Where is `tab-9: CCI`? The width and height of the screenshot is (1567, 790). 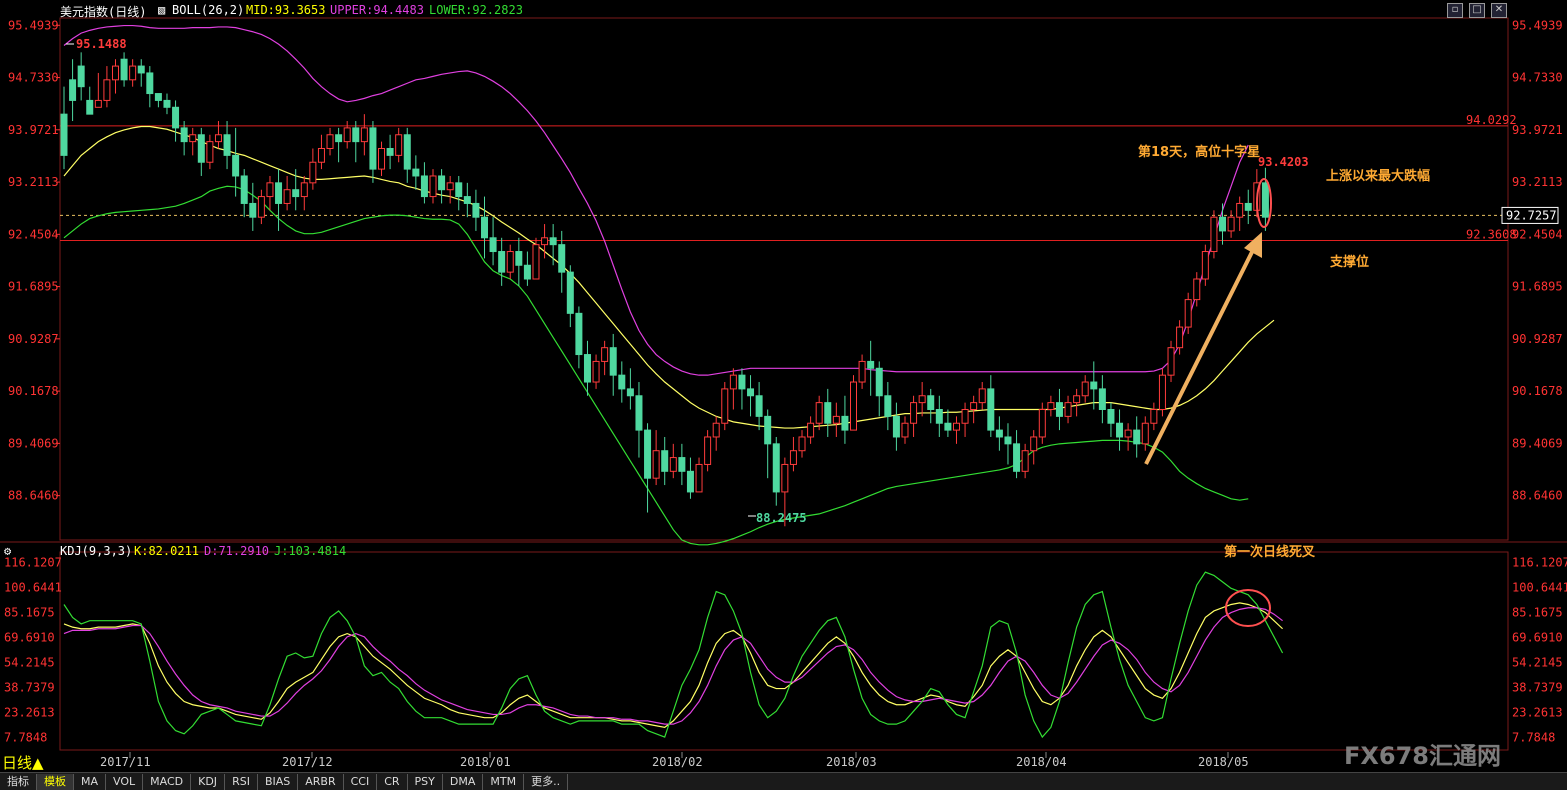
tab-9: CCI is located at coordinates (361, 781).